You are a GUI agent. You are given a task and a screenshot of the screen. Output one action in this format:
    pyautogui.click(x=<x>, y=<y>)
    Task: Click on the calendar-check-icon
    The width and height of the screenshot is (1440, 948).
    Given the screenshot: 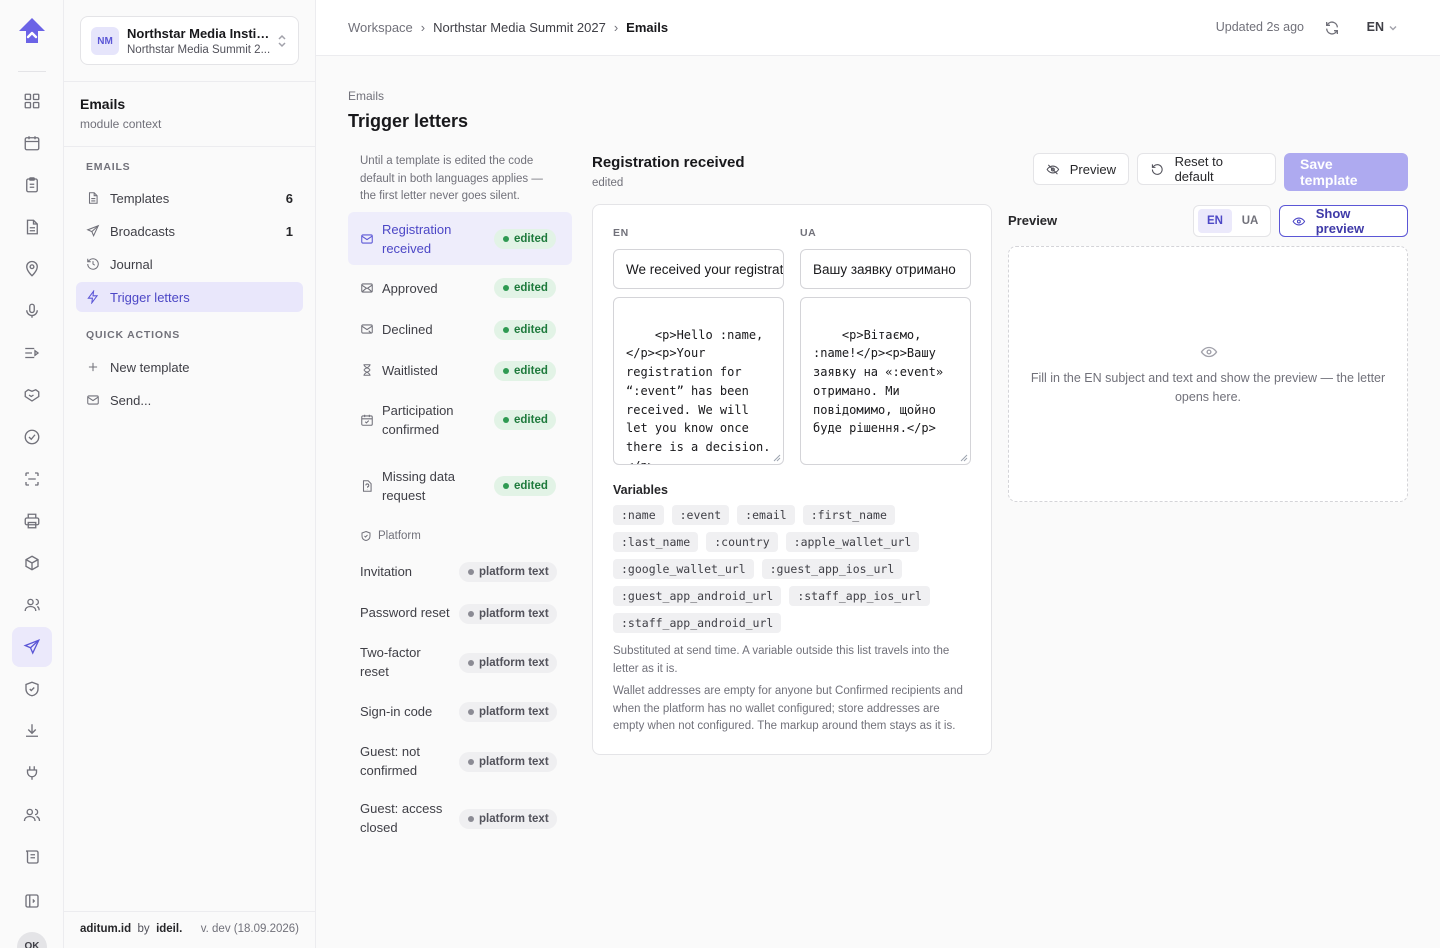 What is the action you would take?
    pyautogui.click(x=367, y=420)
    